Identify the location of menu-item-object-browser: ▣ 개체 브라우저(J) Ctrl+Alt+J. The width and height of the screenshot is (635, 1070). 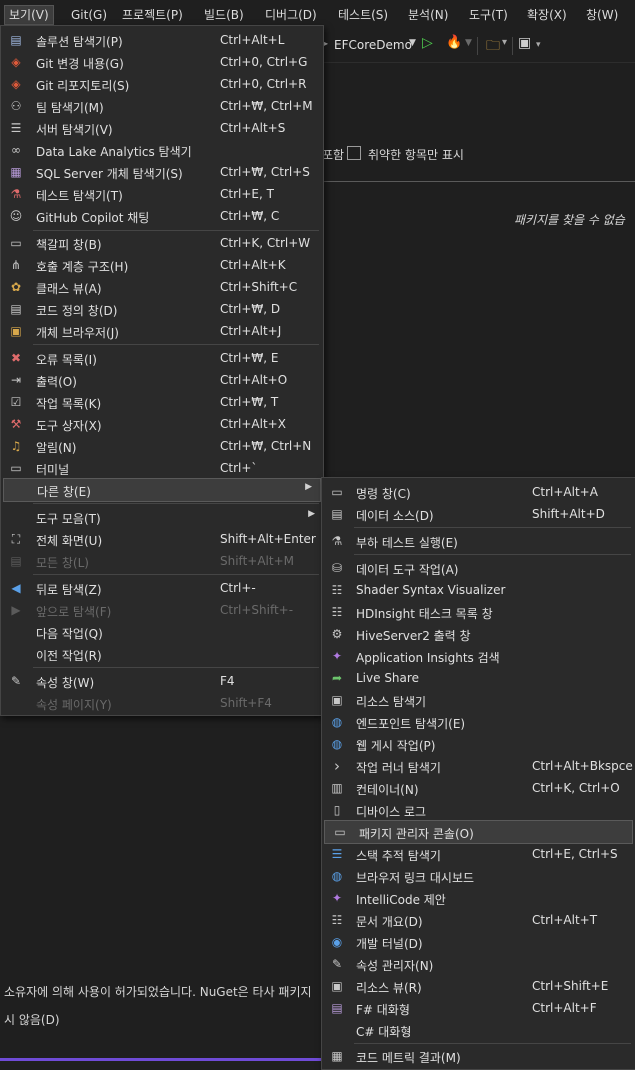
(162, 331).